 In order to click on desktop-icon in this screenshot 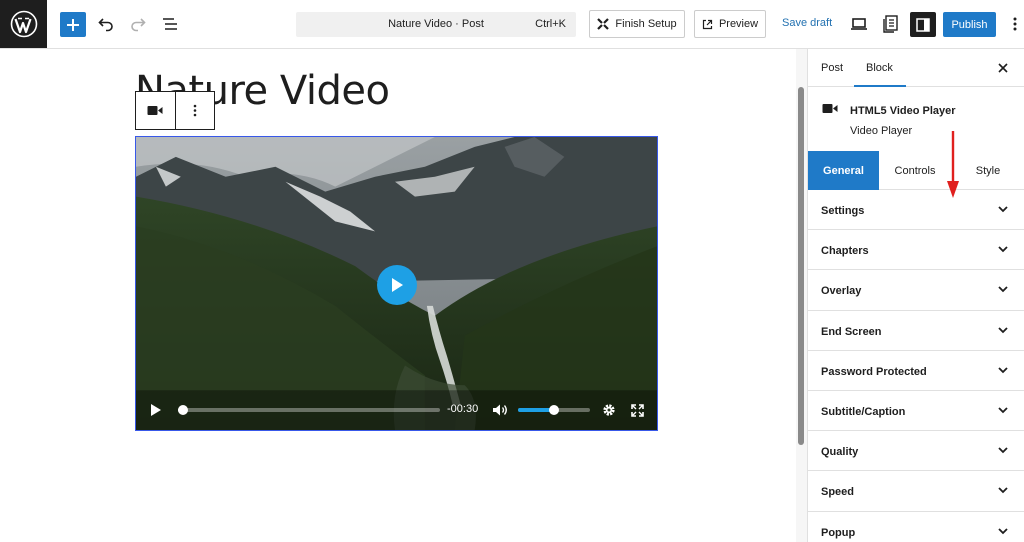, I will do `click(859, 24)`.